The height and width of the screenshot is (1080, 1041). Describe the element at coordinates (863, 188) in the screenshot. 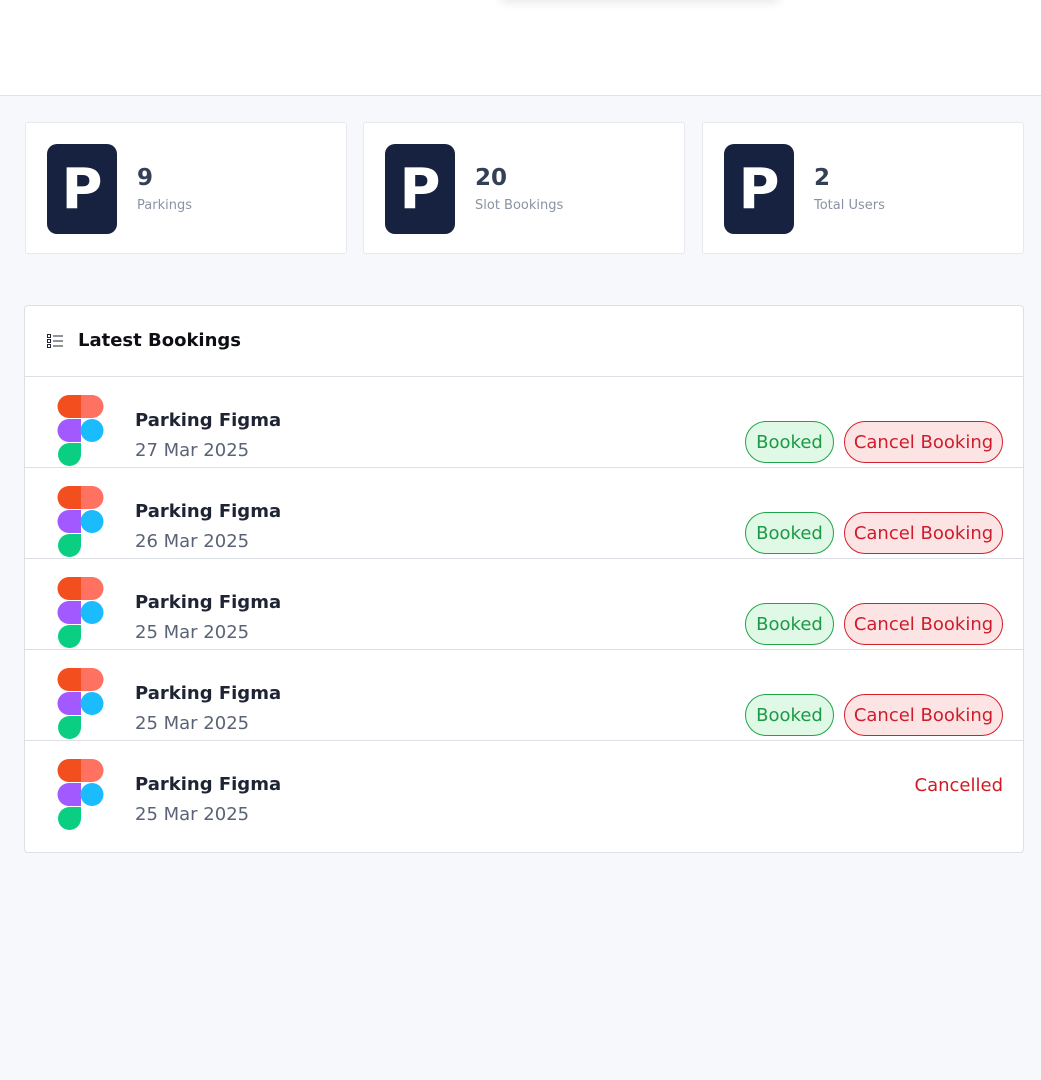

I see `stat-card-total-users: P 2 Total Users` at that location.